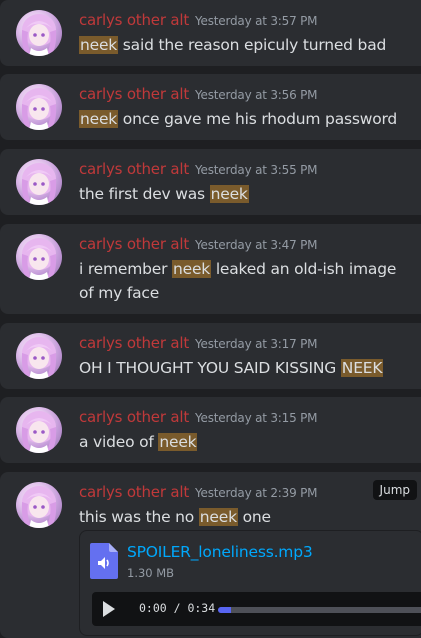  What do you see at coordinates (256, 344) in the screenshot?
I see `timestamp: Yesterday at 3:17 PM` at bounding box center [256, 344].